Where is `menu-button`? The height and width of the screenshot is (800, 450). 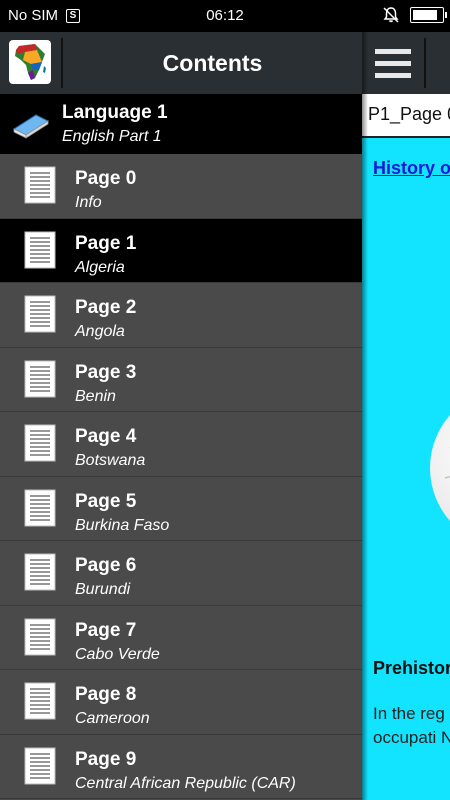 menu-button is located at coordinates (393, 63).